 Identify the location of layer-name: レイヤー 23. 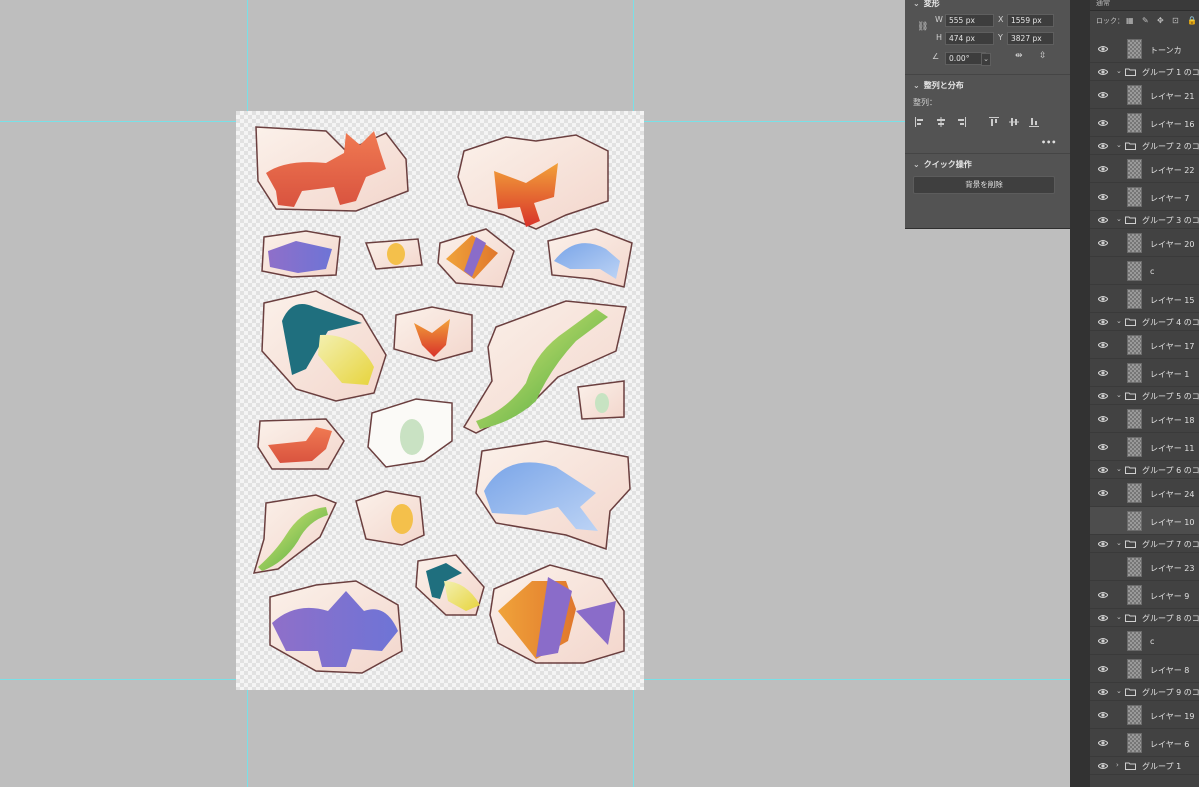
(1172, 568).